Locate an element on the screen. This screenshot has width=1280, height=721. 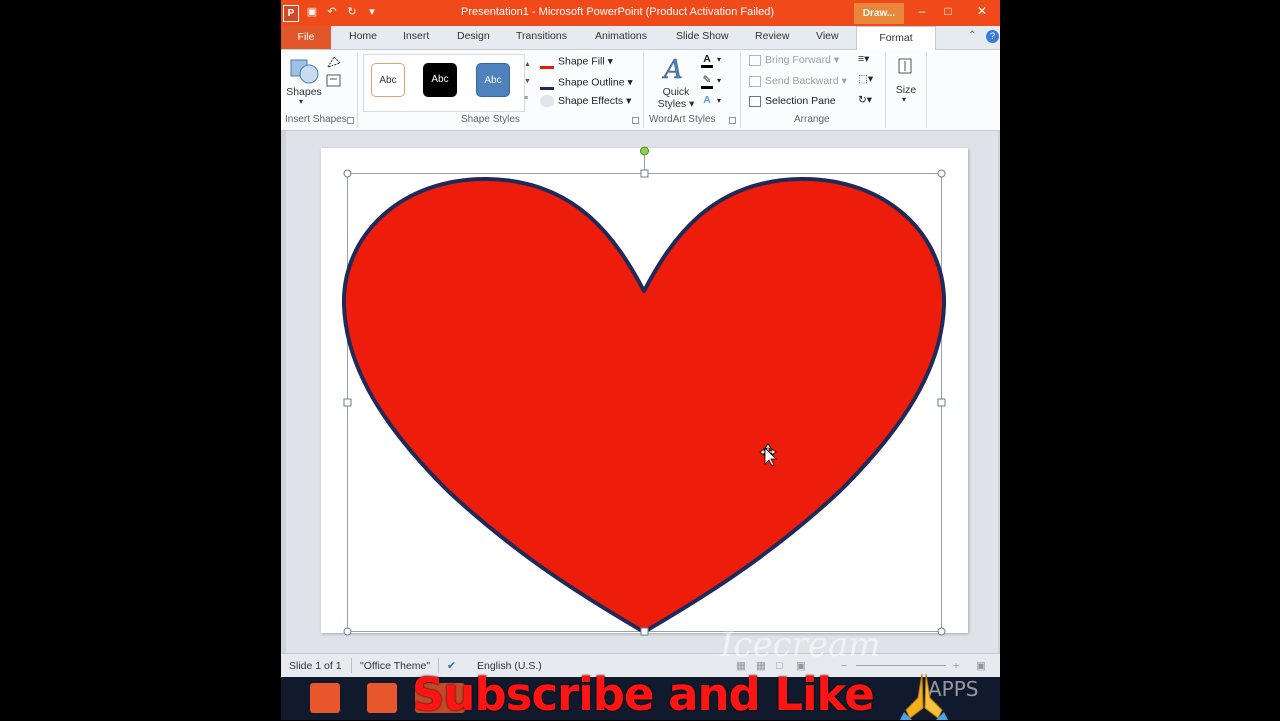
resize-handle-left is located at coordinates (347, 402).